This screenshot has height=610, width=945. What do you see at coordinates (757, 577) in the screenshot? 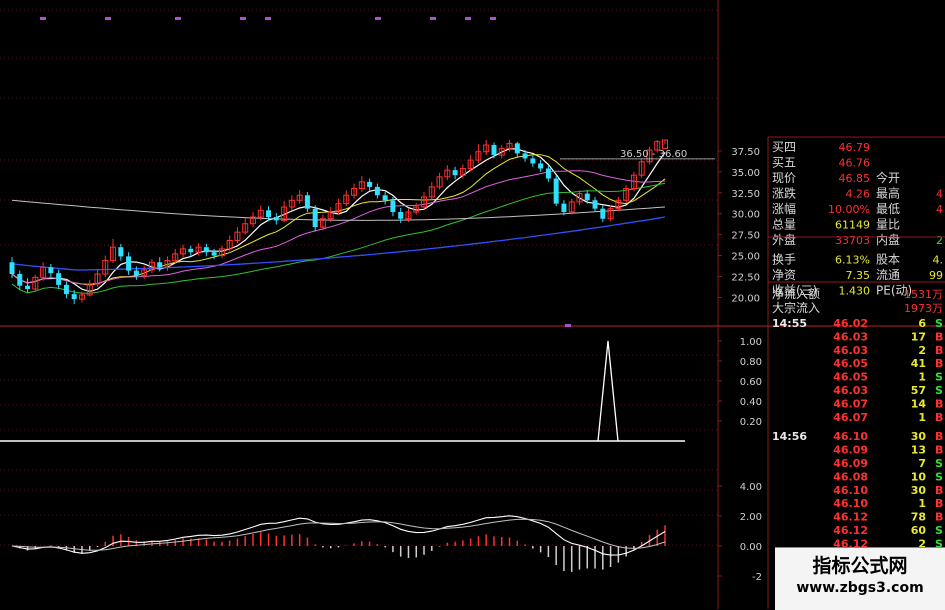
I see `macd-tick-label: -2` at bounding box center [757, 577].